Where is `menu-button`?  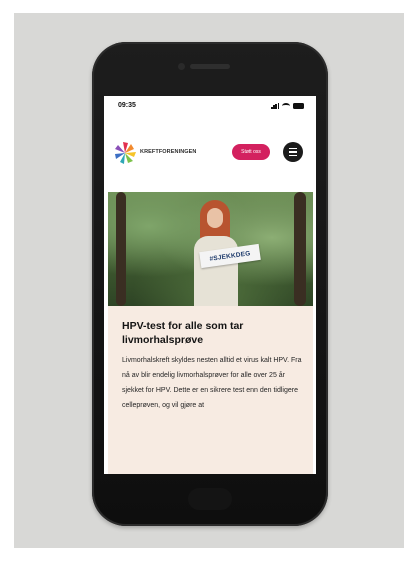 menu-button is located at coordinates (293, 152).